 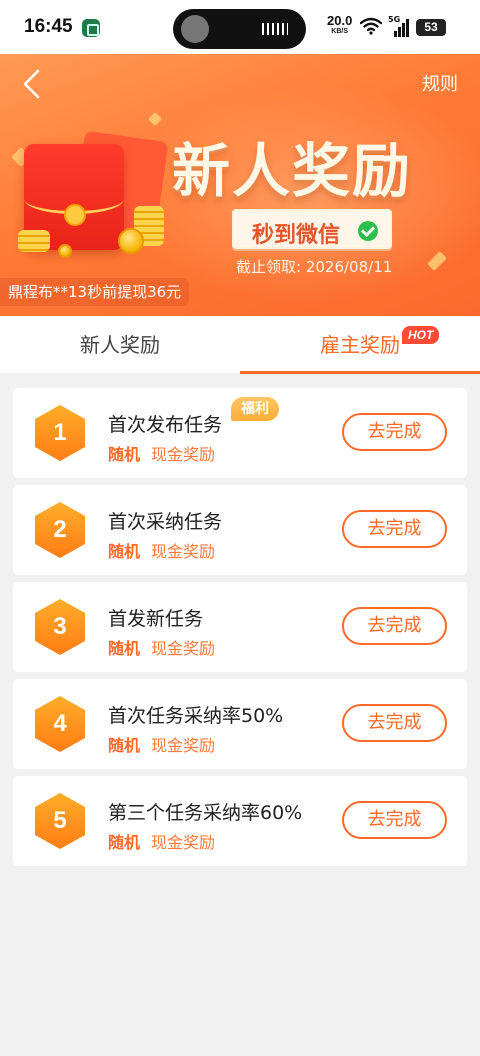 I want to click on banner-title: 新人奖励, so click(x=292, y=171).